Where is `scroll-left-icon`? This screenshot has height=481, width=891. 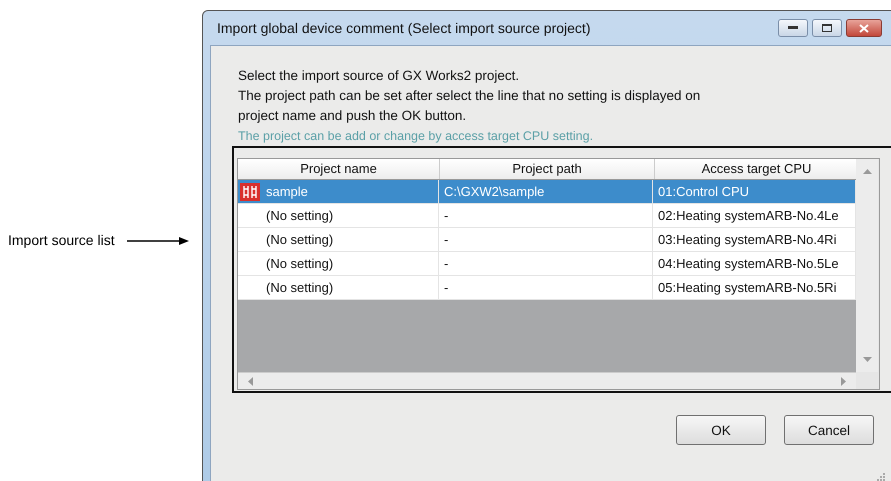 scroll-left-icon is located at coordinates (250, 381).